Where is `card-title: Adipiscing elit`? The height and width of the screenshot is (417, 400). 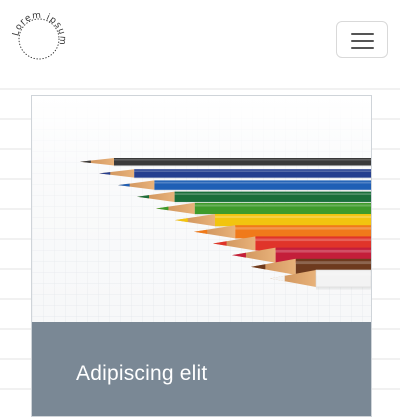
card-title: Adipiscing elit is located at coordinates (142, 373).